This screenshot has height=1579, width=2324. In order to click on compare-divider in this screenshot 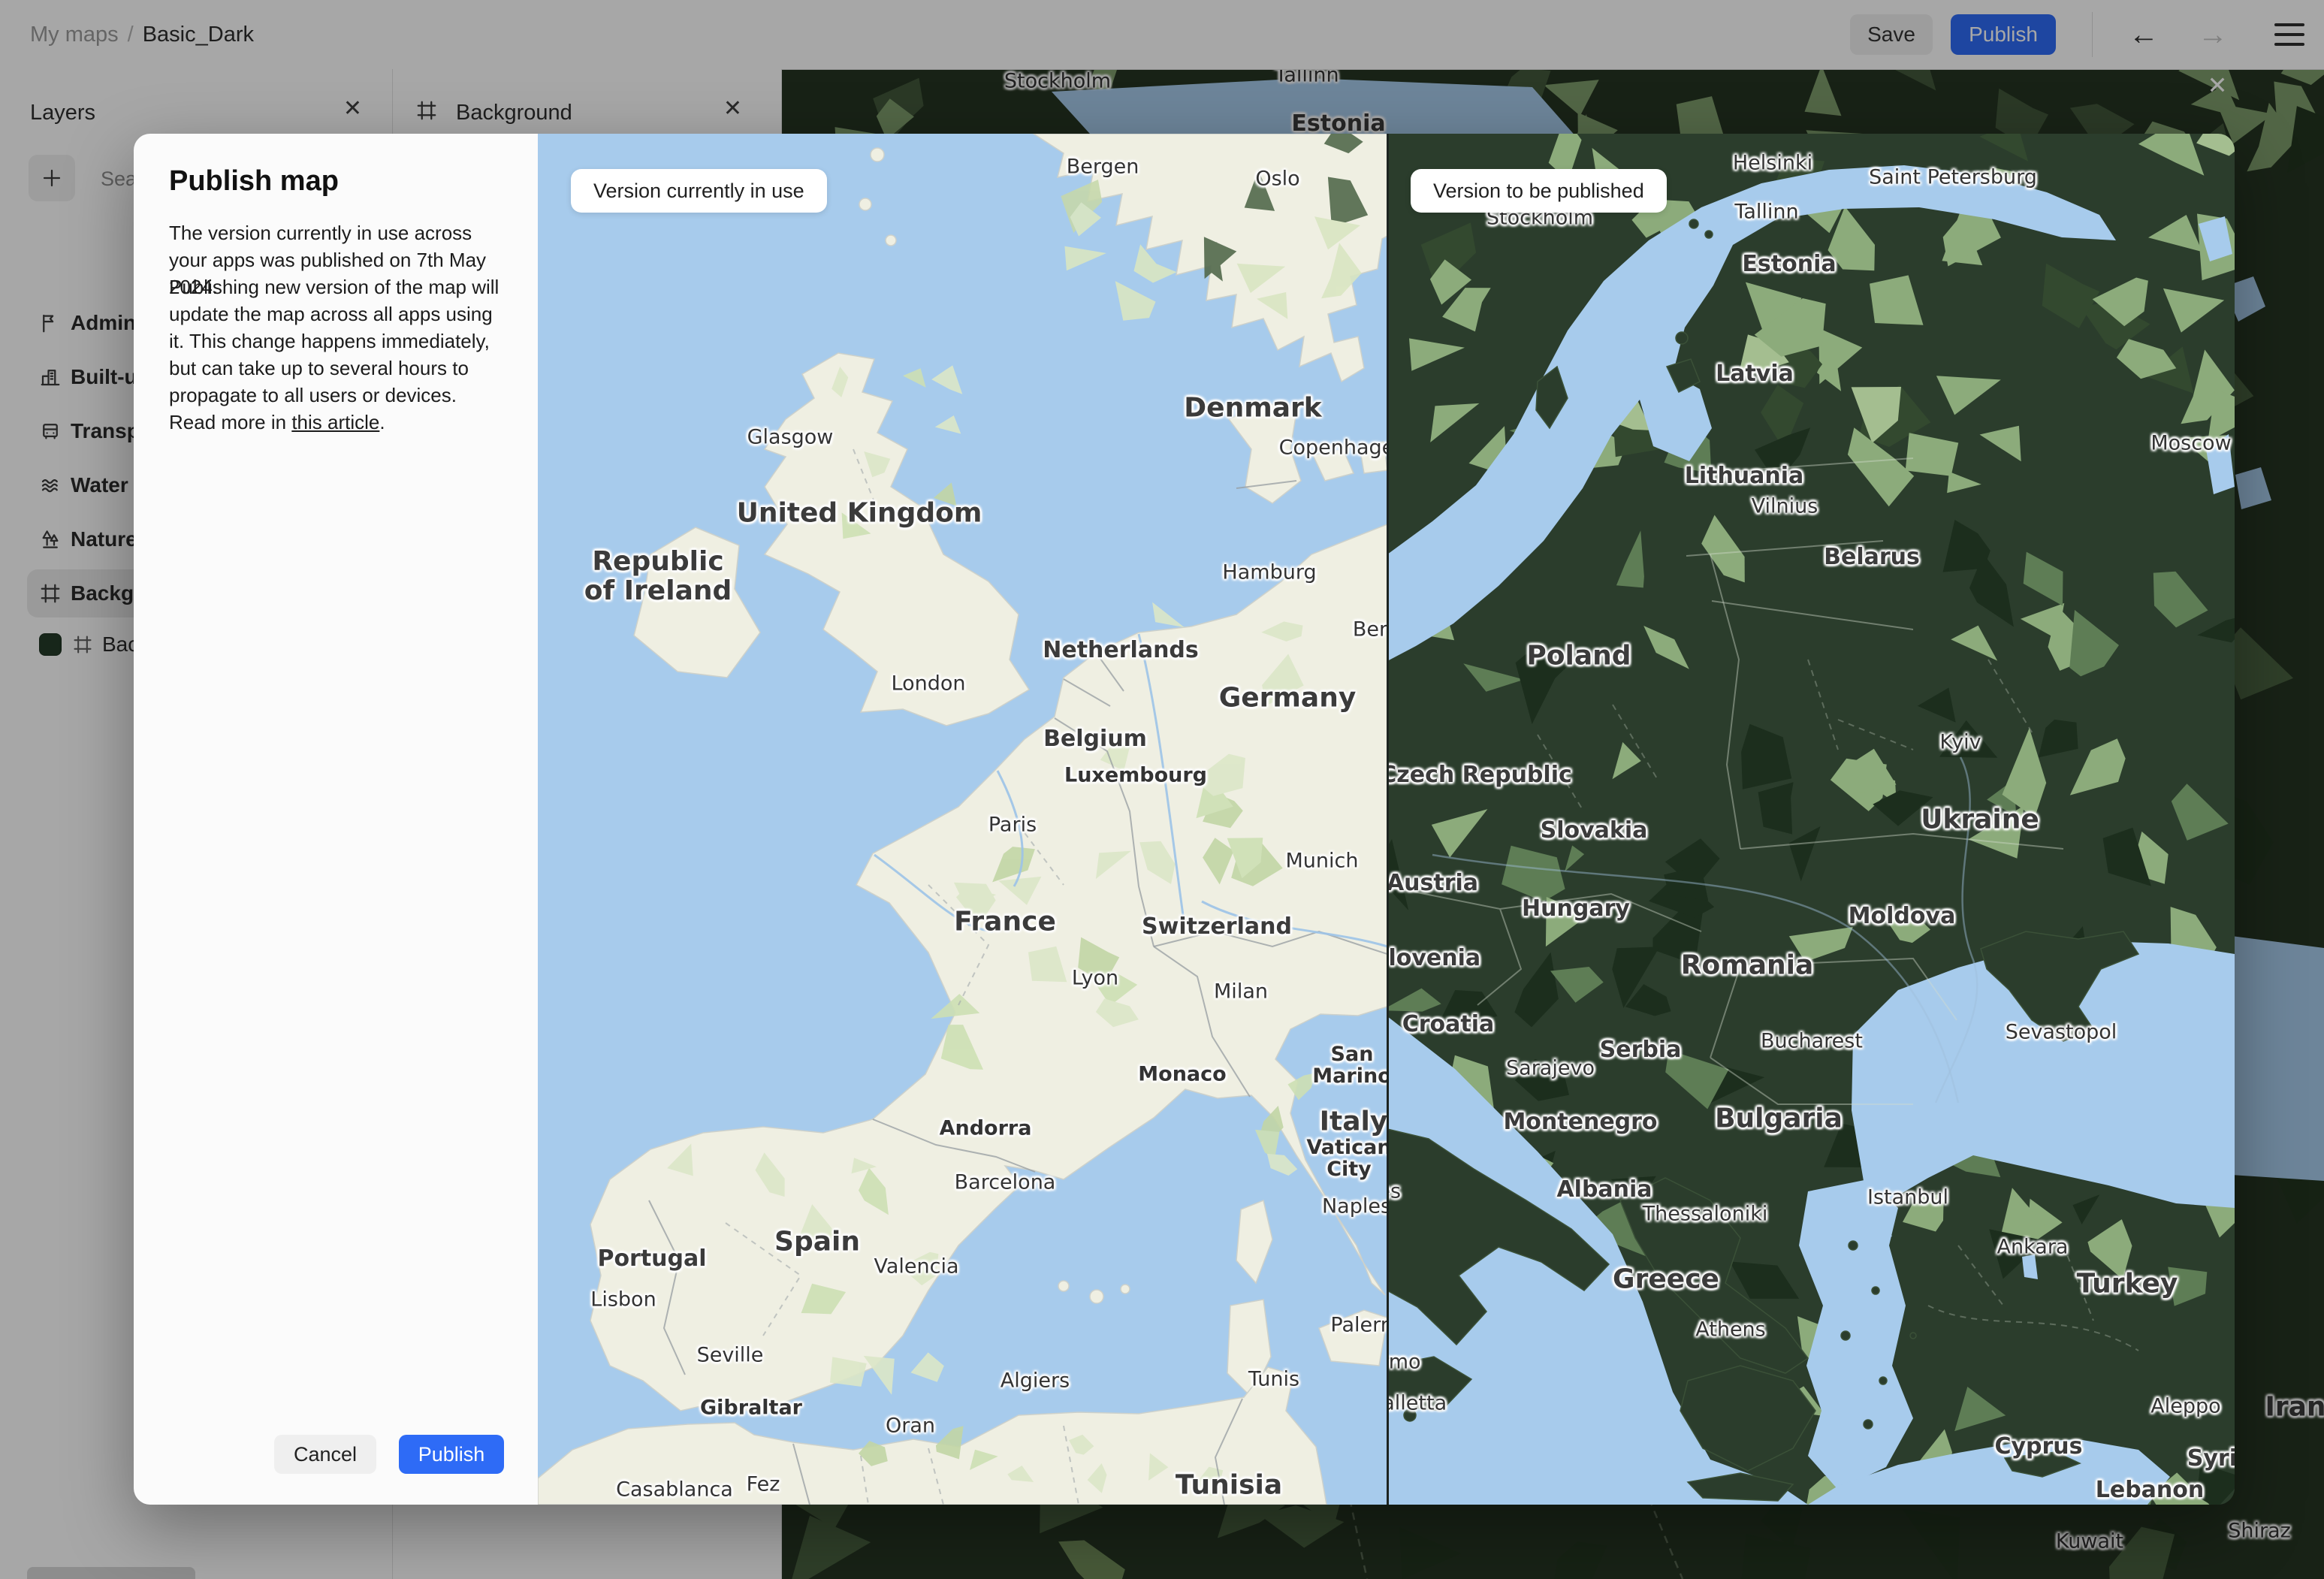, I will do `click(1388, 819)`.